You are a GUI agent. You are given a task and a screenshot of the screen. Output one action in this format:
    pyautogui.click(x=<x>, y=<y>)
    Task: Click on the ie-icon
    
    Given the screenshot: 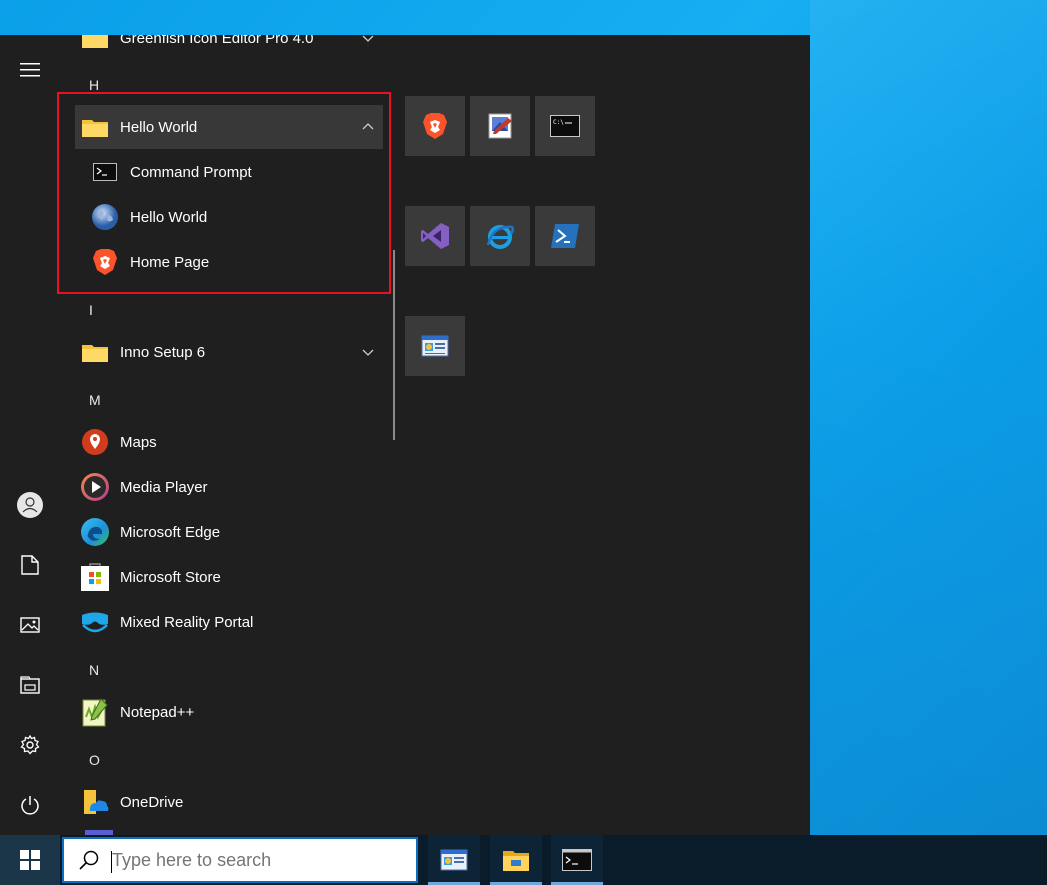 What is the action you would take?
    pyautogui.click(x=500, y=237)
    